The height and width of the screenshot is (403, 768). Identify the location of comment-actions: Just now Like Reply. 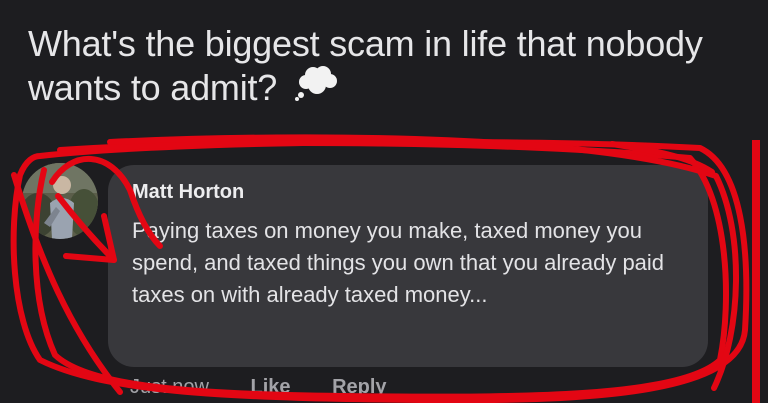
(276, 387).